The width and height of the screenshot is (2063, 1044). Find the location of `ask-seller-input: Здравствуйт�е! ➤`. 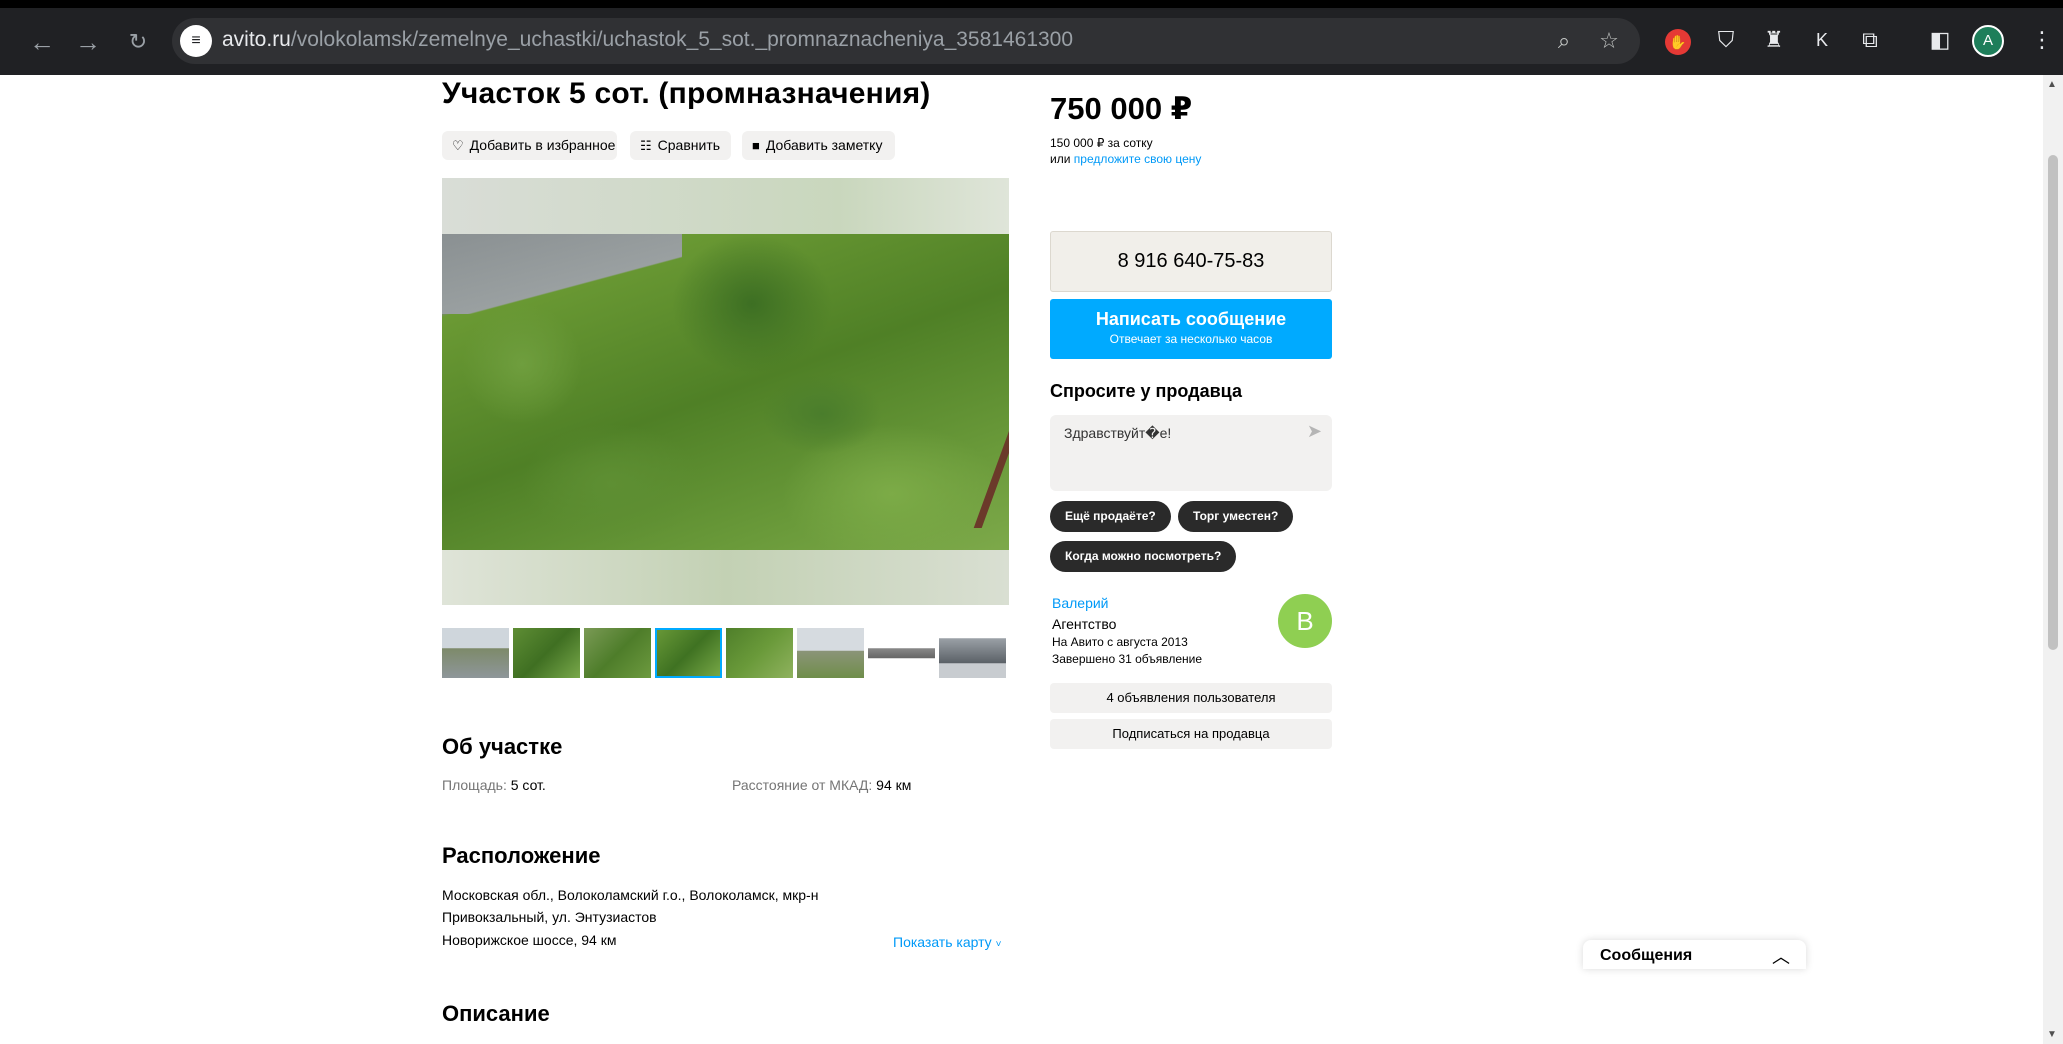

ask-seller-input: Здравствуйт�е! ➤ is located at coordinates (1191, 453).